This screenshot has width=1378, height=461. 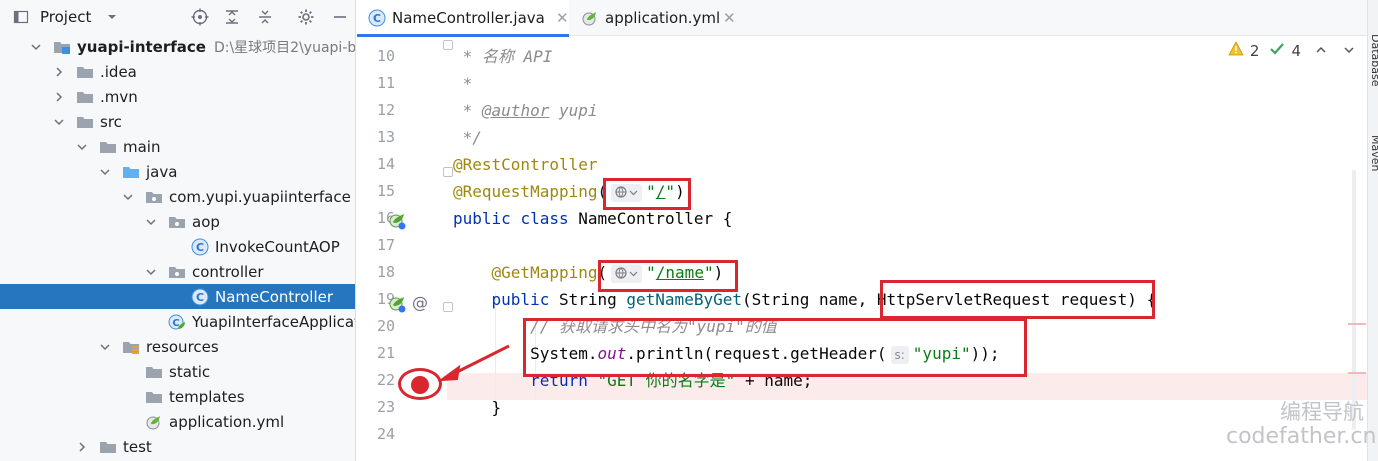 I want to click on tree-item-templates: templates, so click(x=177, y=396).